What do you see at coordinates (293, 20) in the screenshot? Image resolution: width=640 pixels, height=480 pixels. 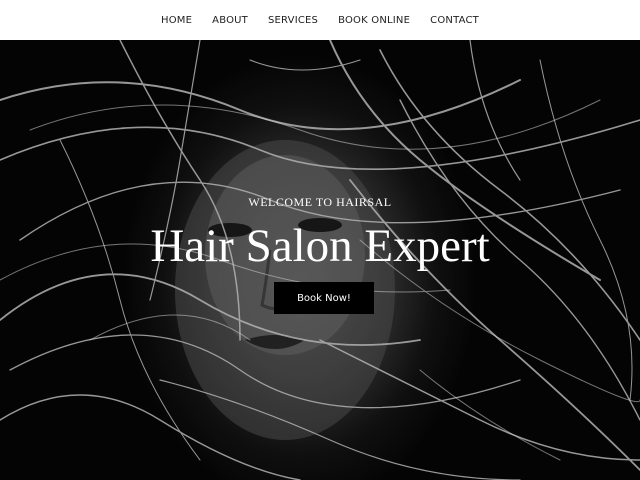 I see `nav-item-services: SERVICES` at bounding box center [293, 20].